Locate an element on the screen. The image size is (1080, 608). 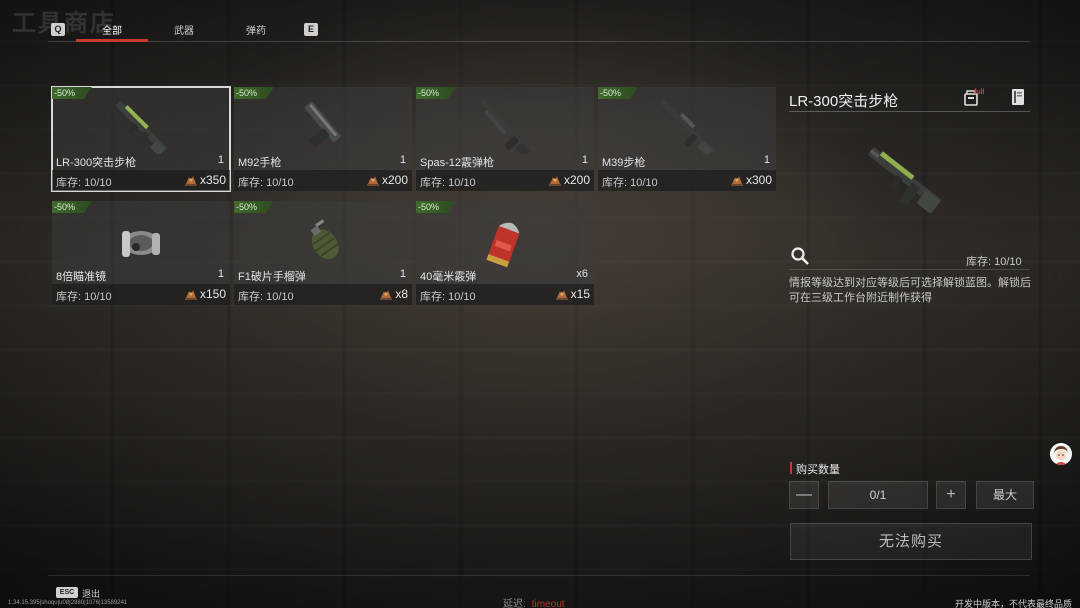
item-price-value: x300 is located at coordinates (758, 180).